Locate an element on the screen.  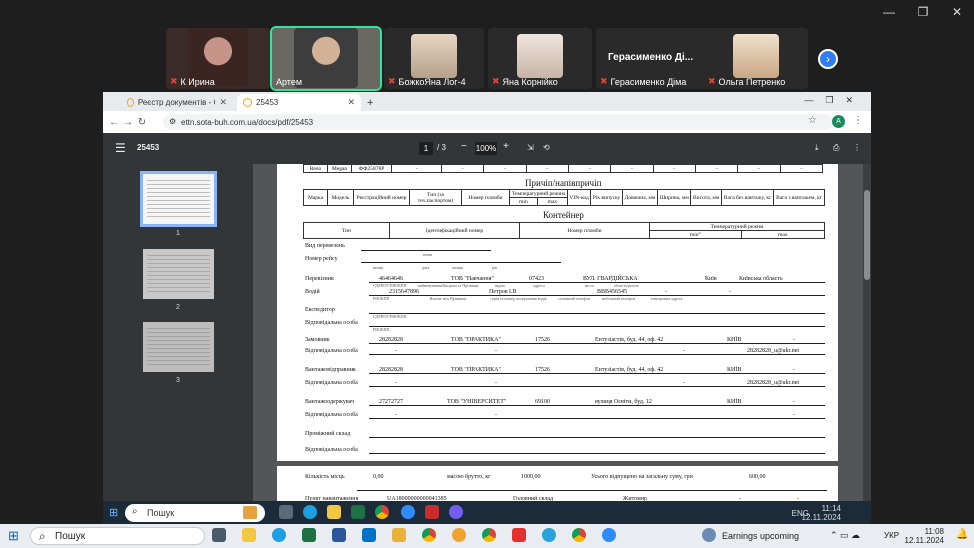
pdf-scrollbar is located at coordinates (867, 344).